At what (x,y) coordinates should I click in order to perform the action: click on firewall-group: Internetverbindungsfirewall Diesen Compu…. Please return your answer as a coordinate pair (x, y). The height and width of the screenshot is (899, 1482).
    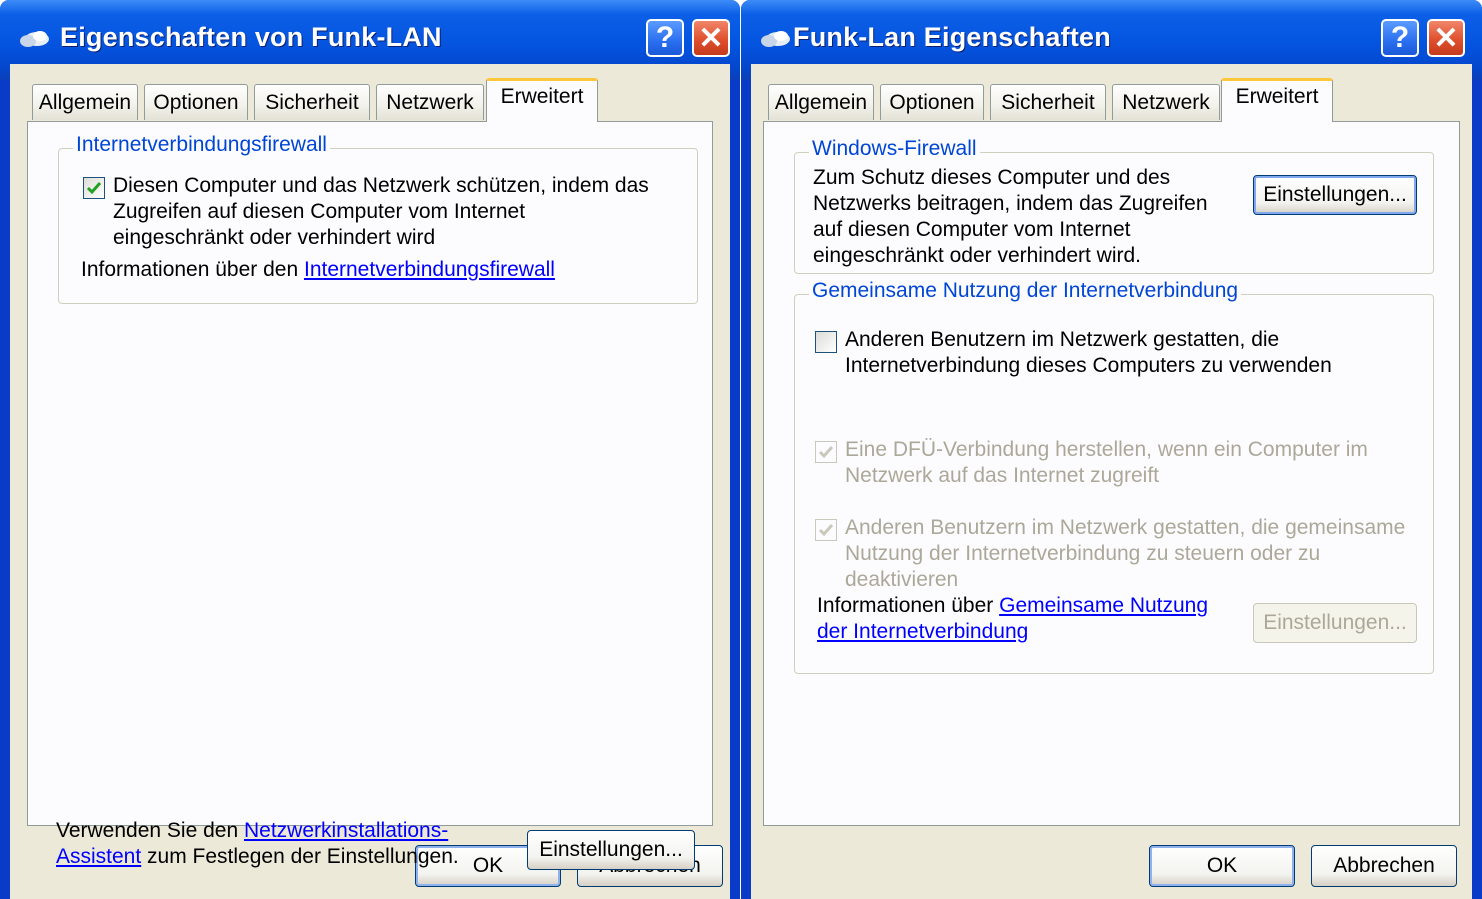
    Looking at the image, I should click on (378, 218).